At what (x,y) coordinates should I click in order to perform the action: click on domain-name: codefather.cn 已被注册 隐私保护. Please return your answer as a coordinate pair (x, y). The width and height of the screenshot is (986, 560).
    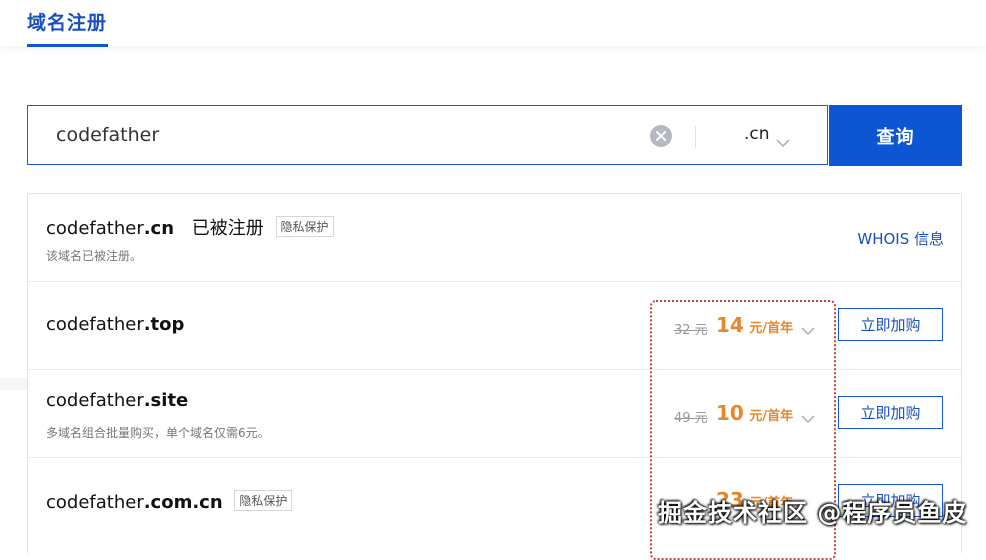
    Looking at the image, I should click on (190, 227).